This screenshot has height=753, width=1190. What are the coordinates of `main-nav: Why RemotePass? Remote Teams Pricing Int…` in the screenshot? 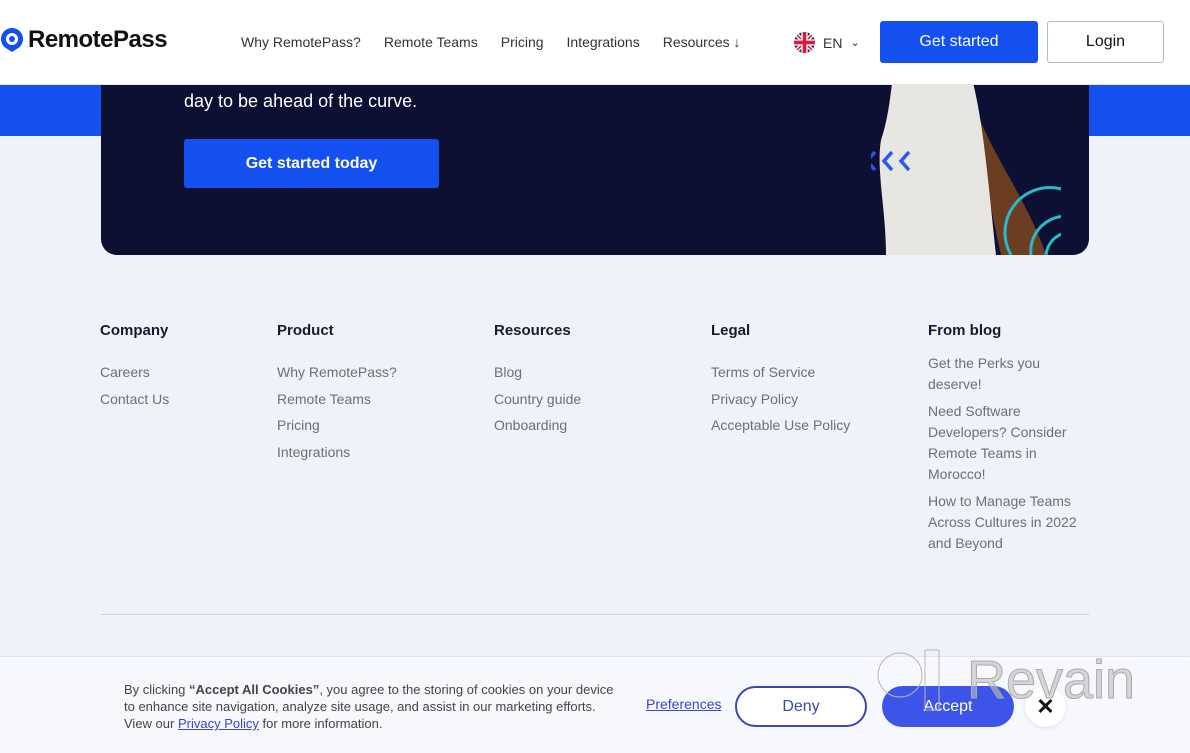 It's located at (491, 42).